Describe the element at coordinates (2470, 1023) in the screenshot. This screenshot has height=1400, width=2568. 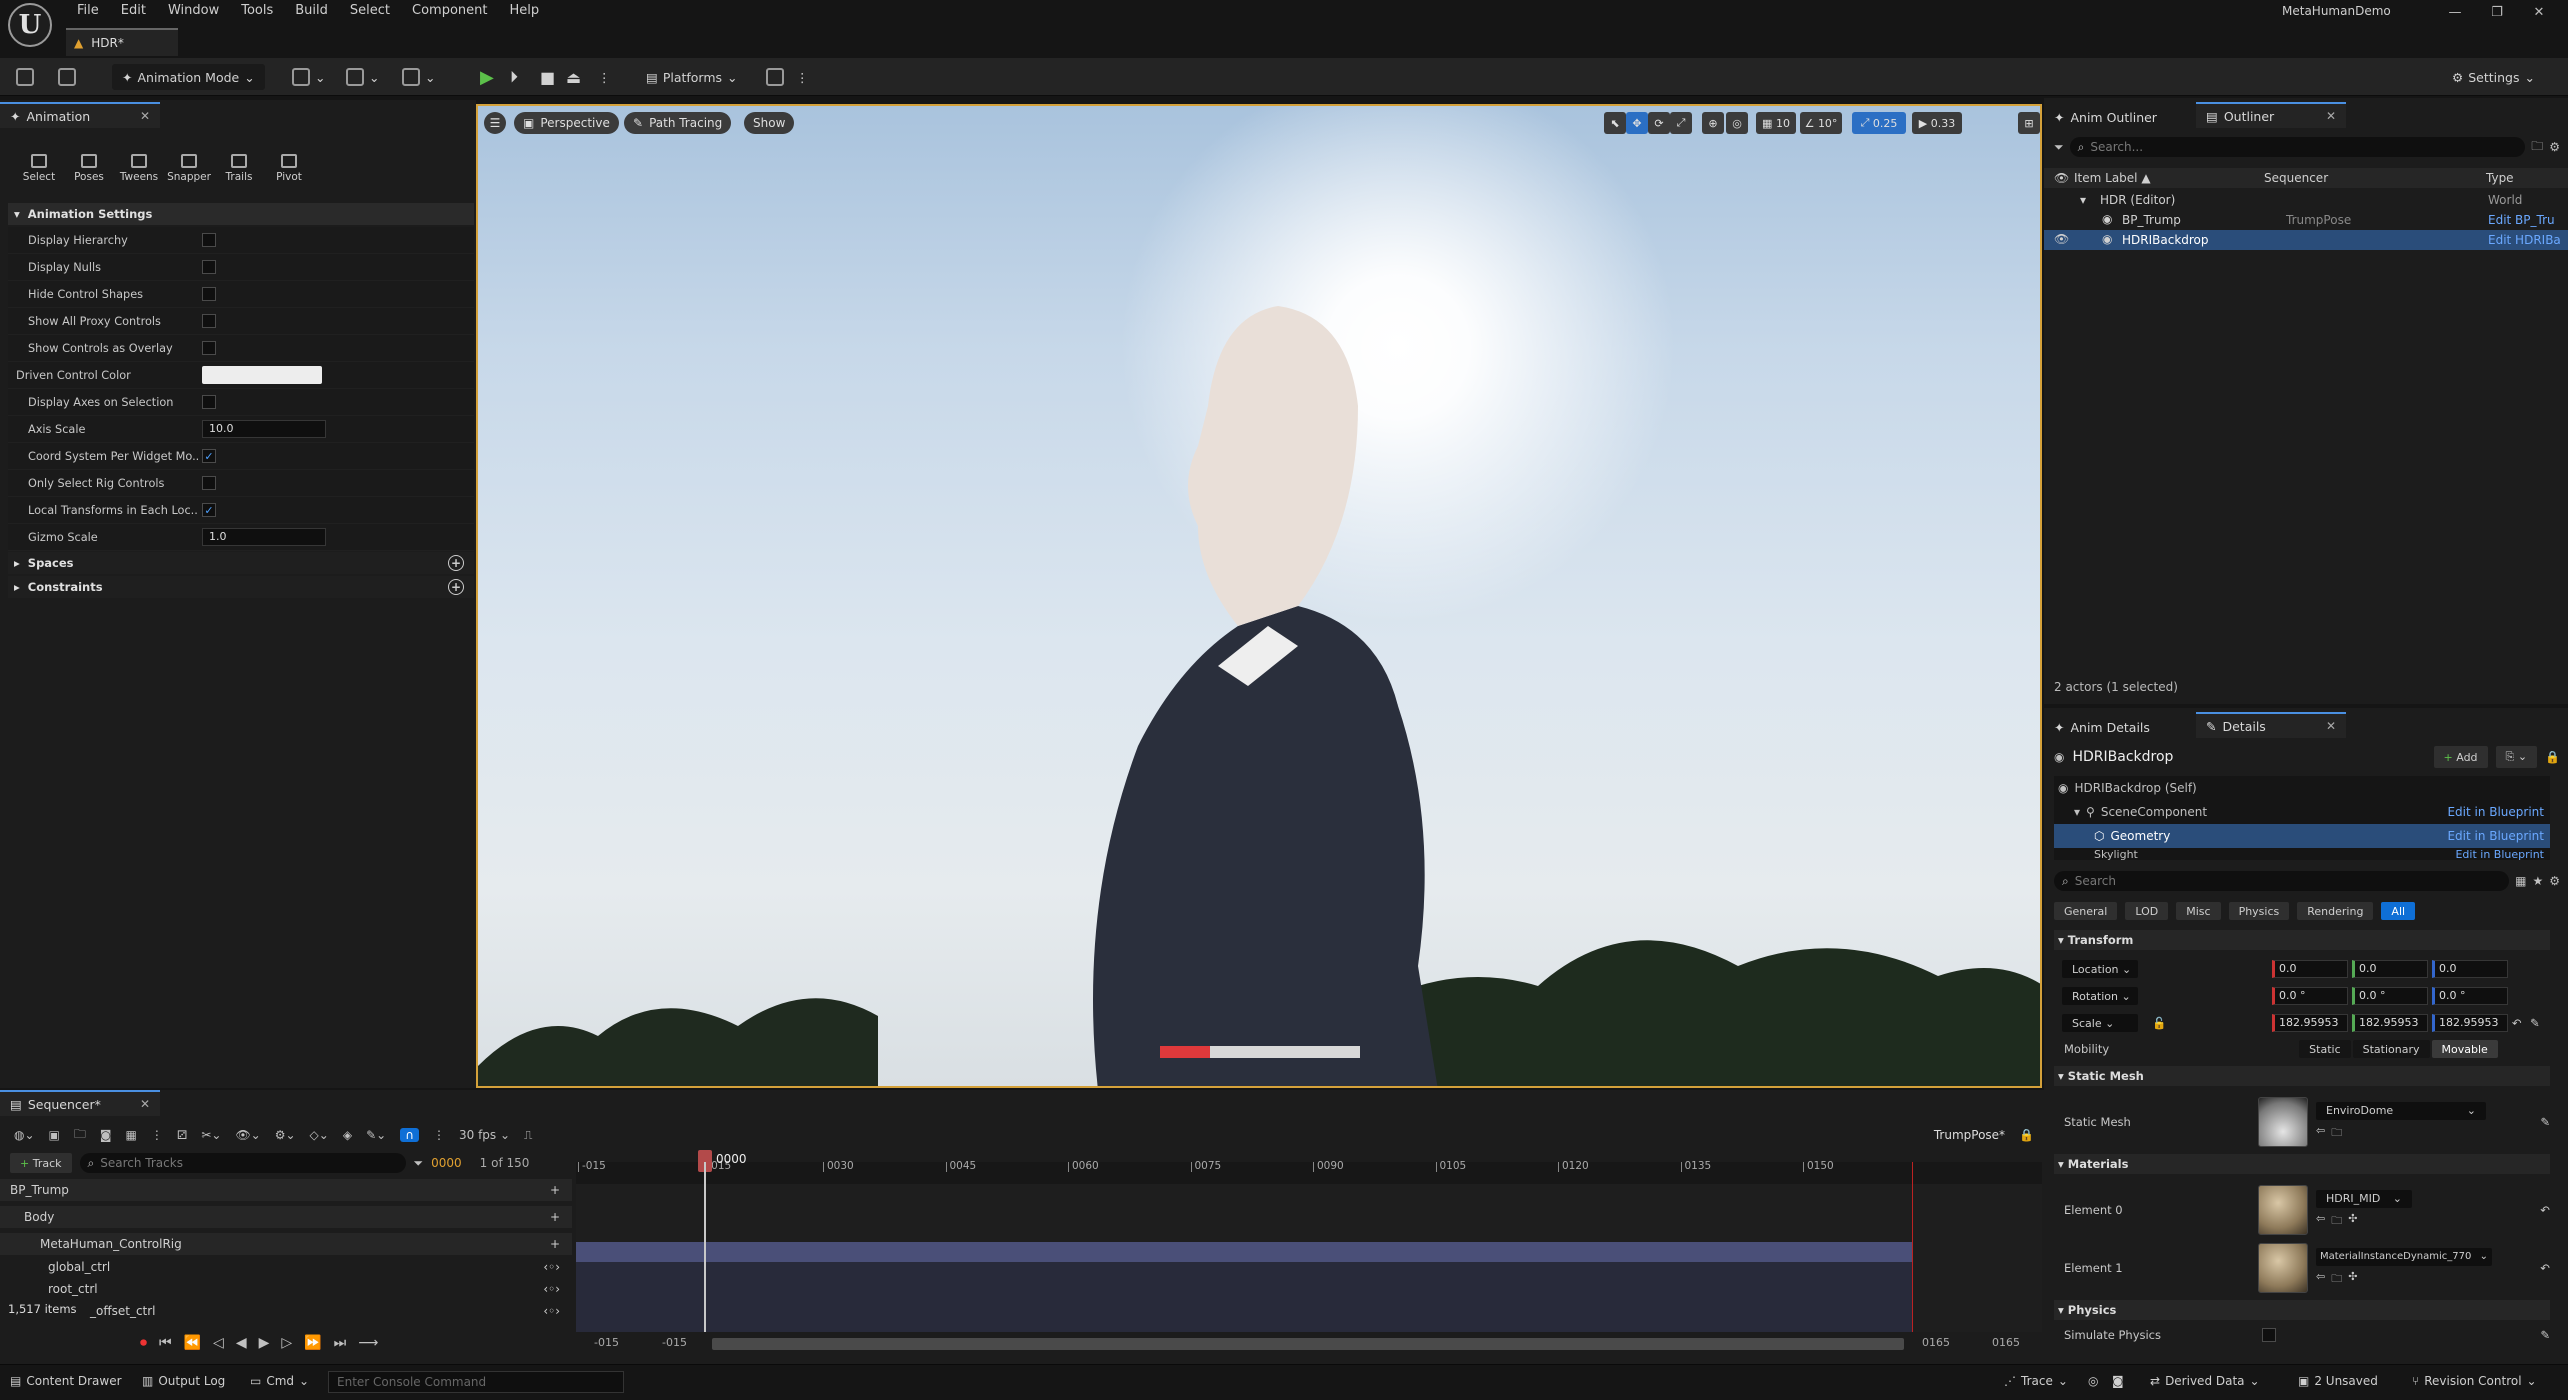
I see `scale-z-field: 182.95953` at that location.